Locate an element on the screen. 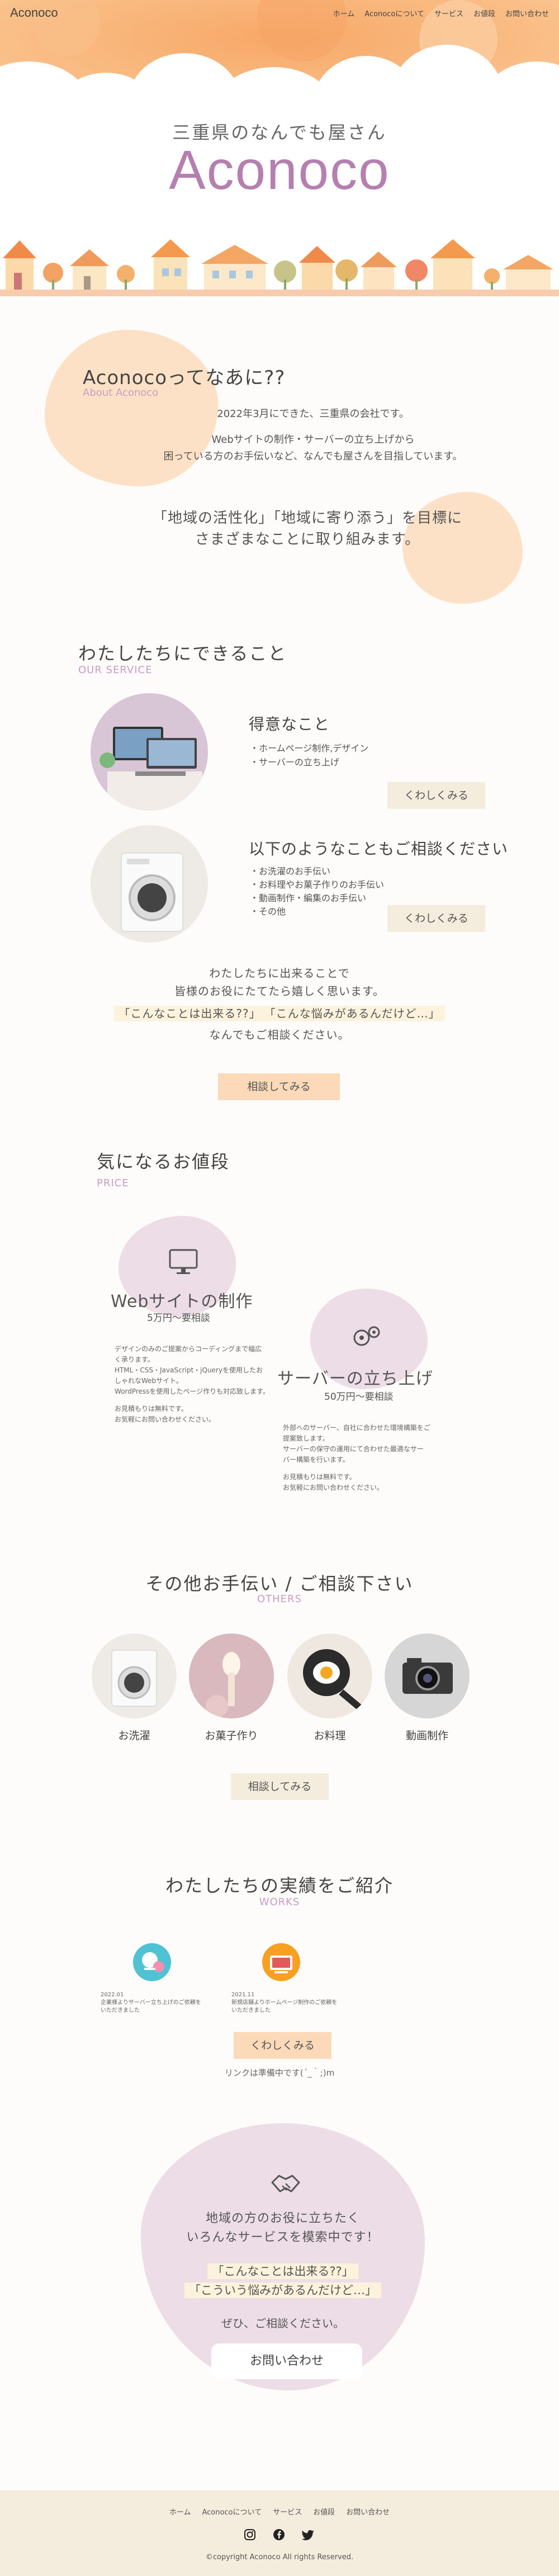 This screenshot has height=2576, width=559. nav-service: サービス is located at coordinates (448, 13).